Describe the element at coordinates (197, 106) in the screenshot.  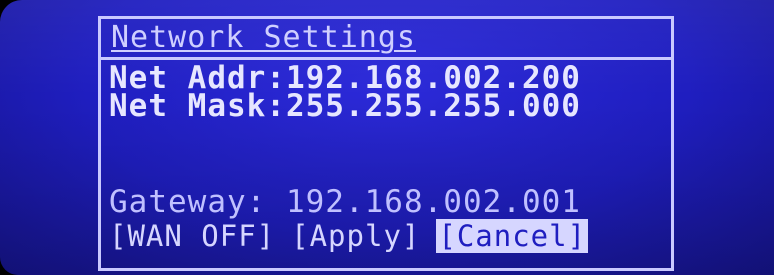
I see `net-mask-label: Net Mask:` at that location.